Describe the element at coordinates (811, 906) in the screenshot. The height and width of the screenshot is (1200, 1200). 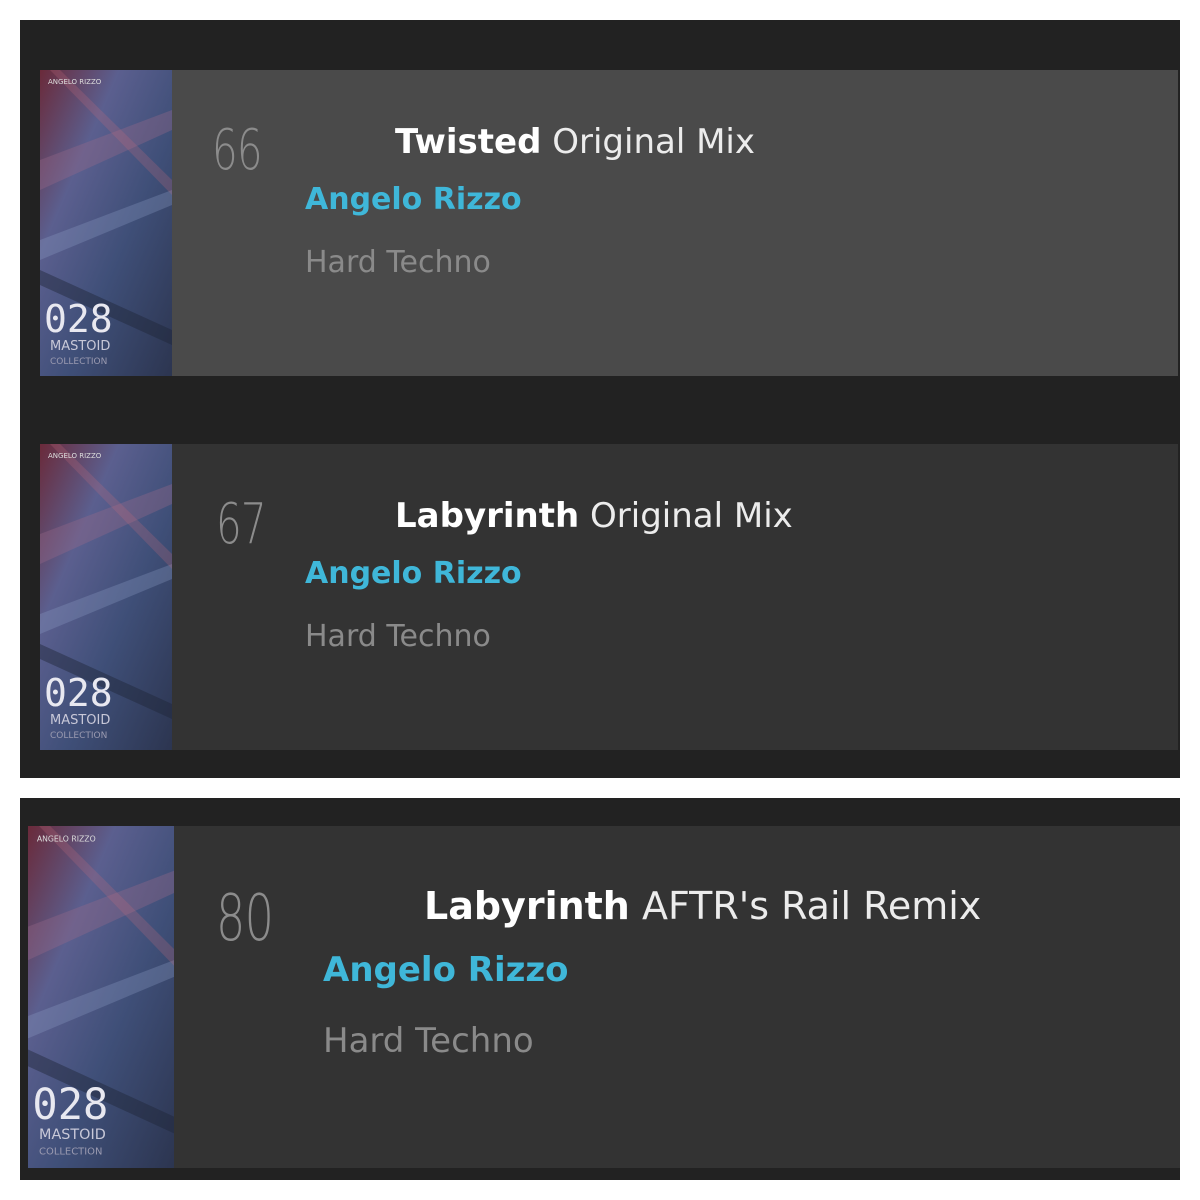
I see `mix-name: AFTR's Rail Remix` at that location.